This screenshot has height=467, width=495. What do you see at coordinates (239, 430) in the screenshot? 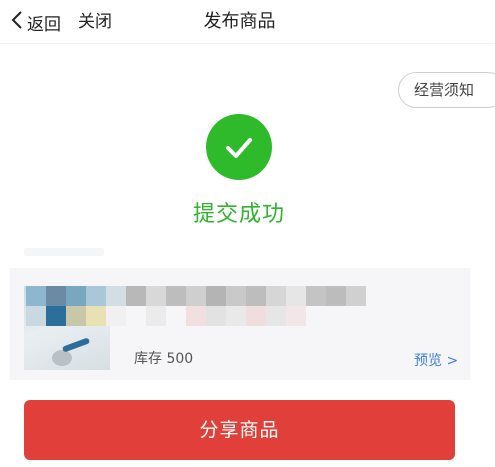
I see `share-product-button: 分享商品` at bounding box center [239, 430].